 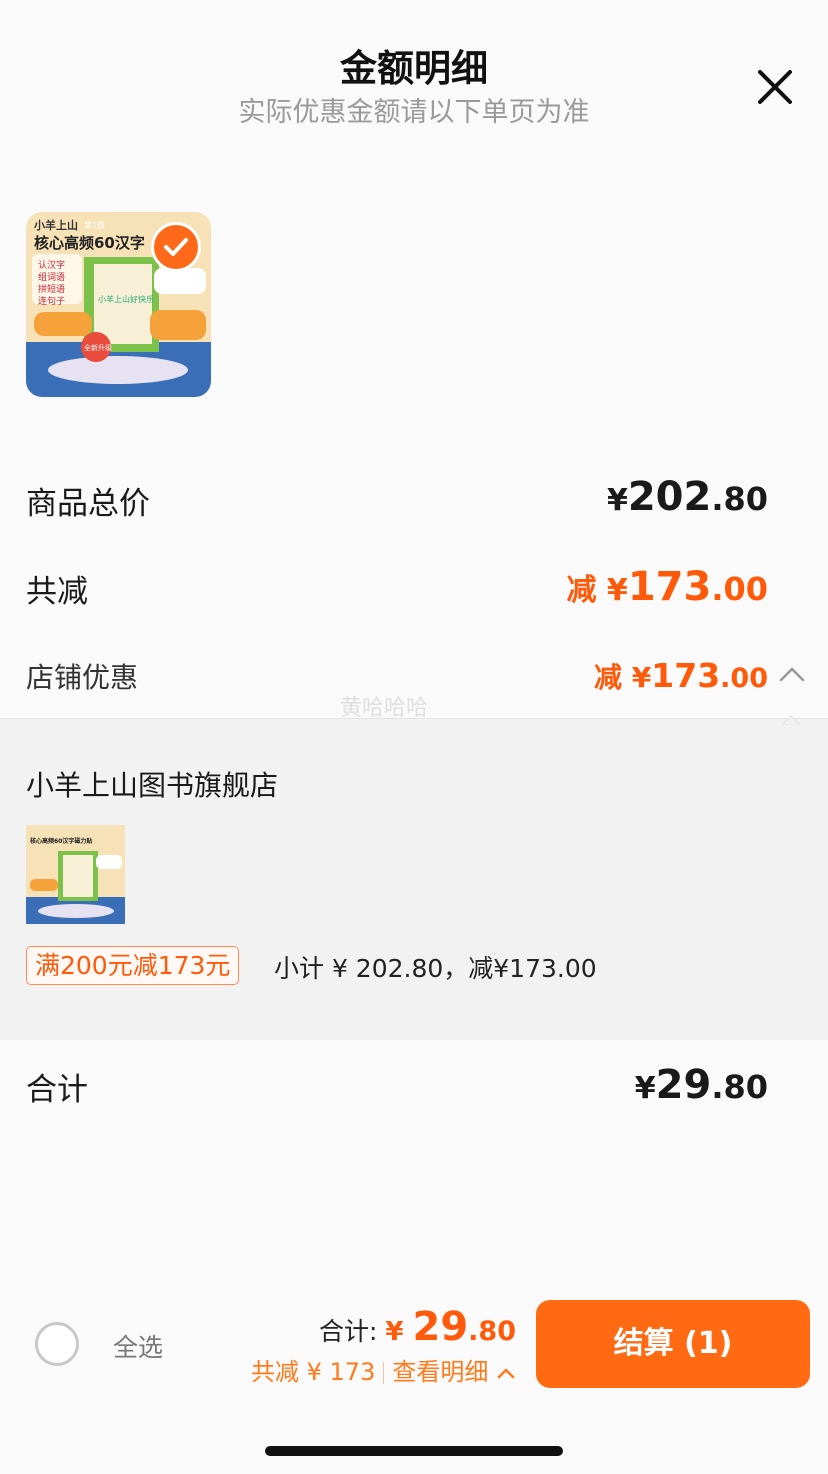 What do you see at coordinates (57, 1344) in the screenshot?
I see `select-all-checkbox` at bounding box center [57, 1344].